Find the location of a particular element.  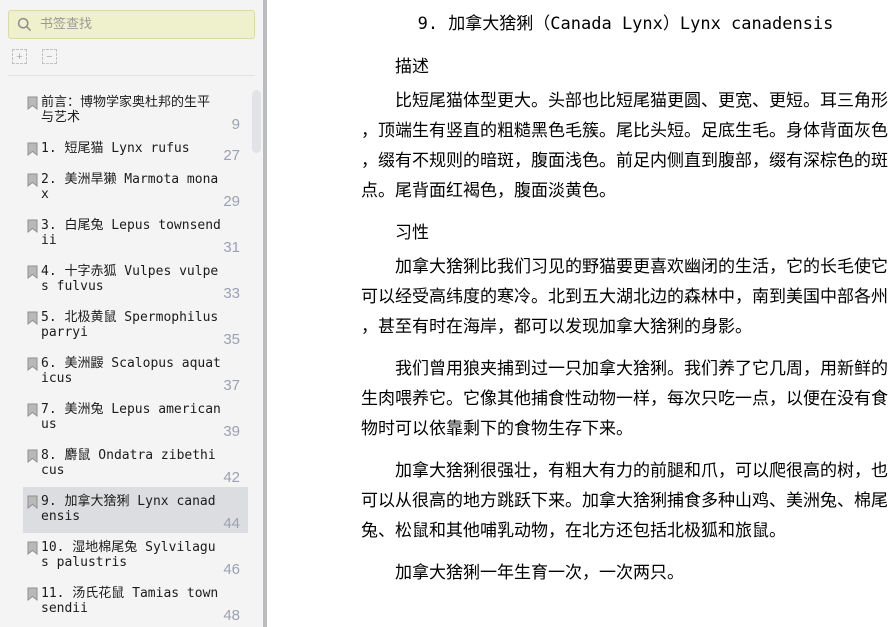

bookmark-page-number: 46 is located at coordinates (231, 569).